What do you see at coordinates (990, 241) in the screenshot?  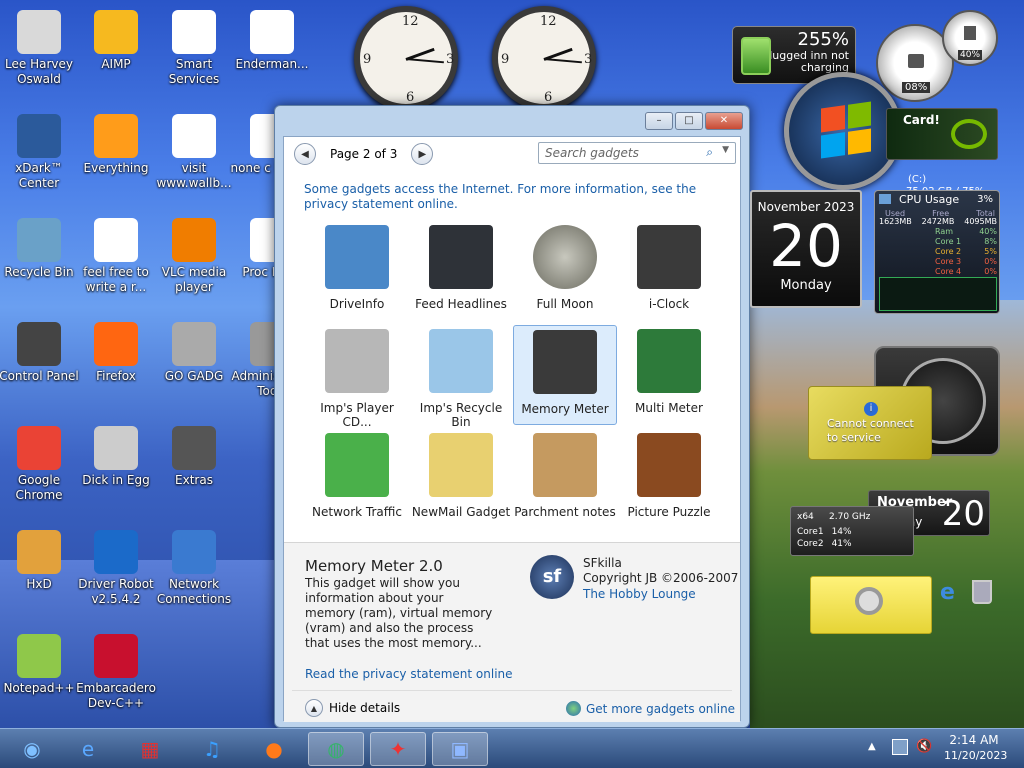 I see `core-value: 8%` at bounding box center [990, 241].